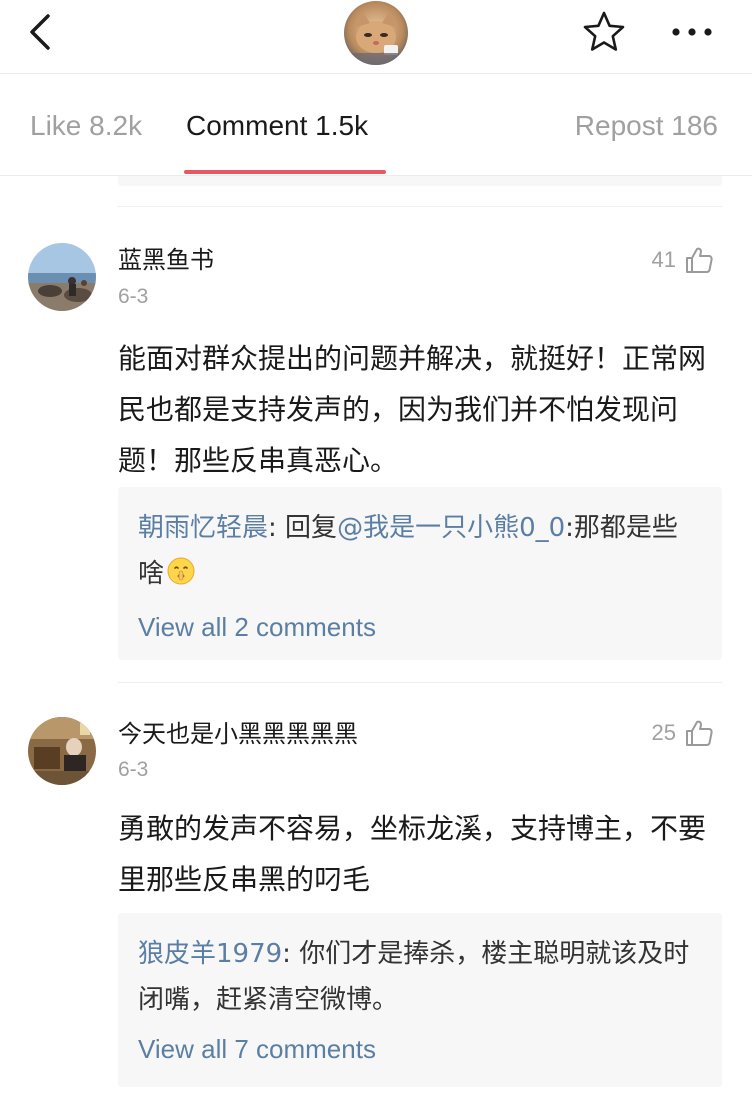  I want to click on like-count: 25, so click(663, 732).